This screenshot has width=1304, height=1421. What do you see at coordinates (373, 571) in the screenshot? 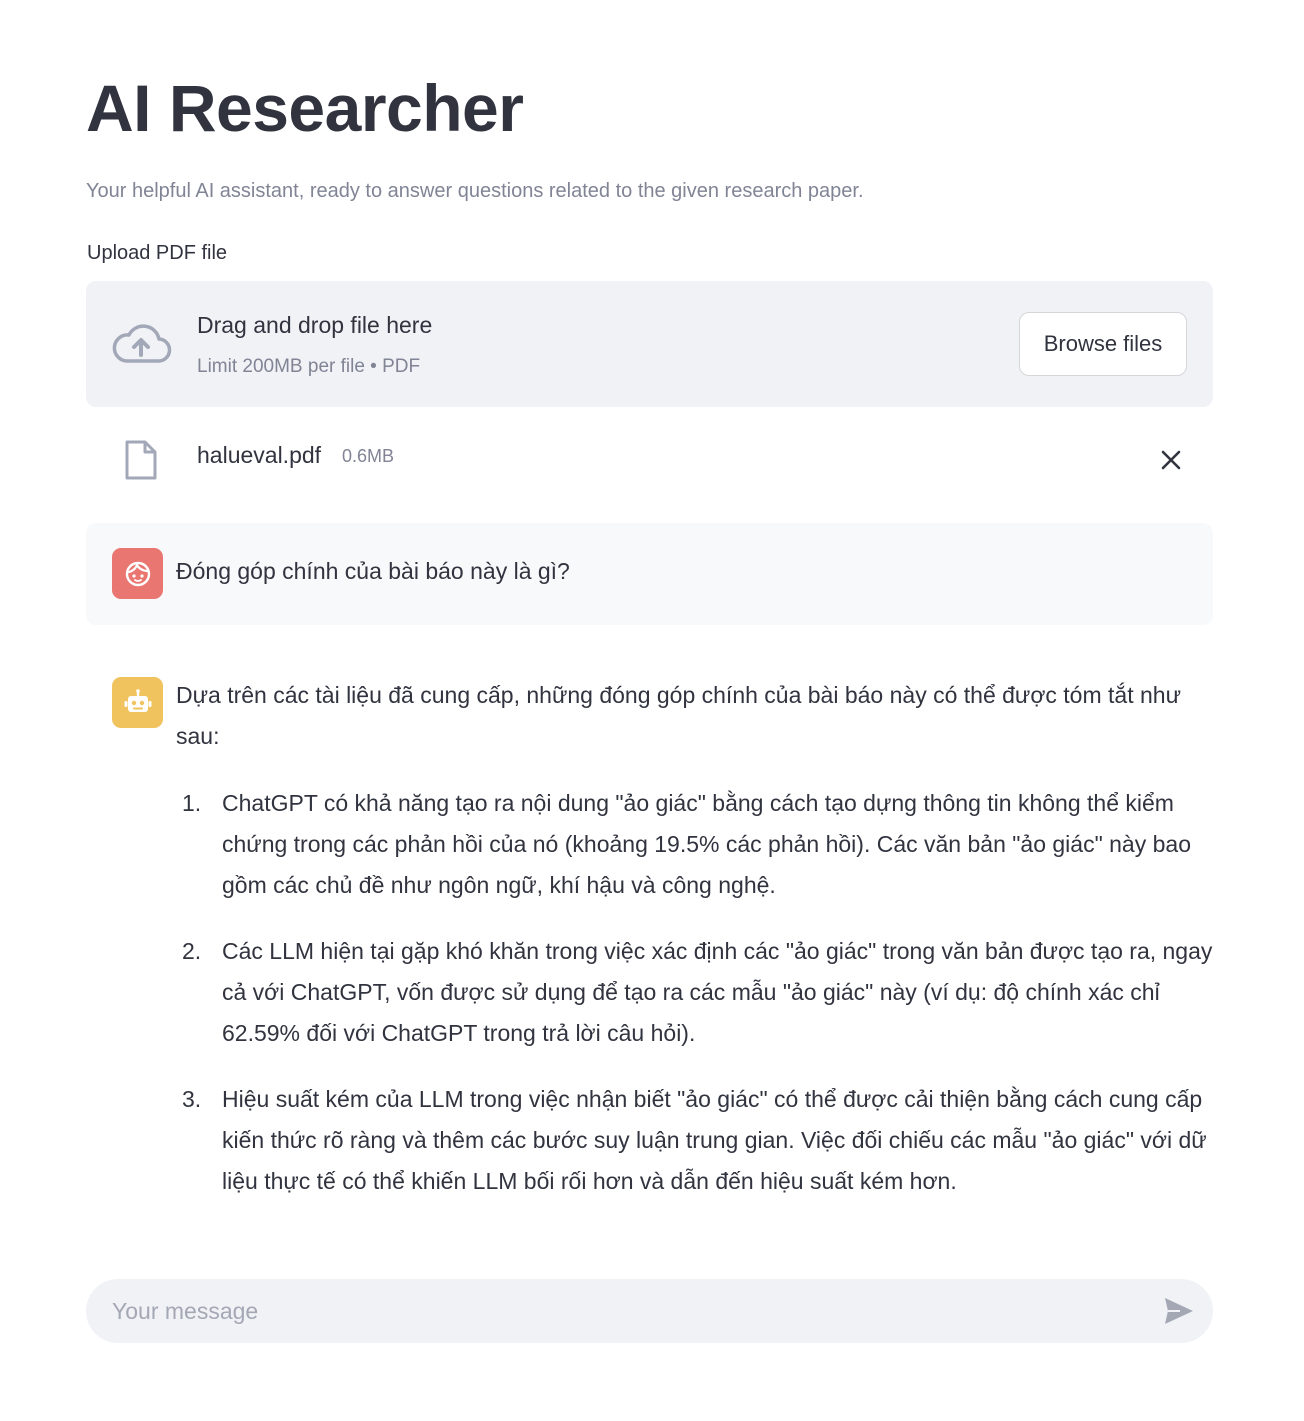
I see `user-message-text: Đóng góp chính của bài báo này là gì?` at bounding box center [373, 571].